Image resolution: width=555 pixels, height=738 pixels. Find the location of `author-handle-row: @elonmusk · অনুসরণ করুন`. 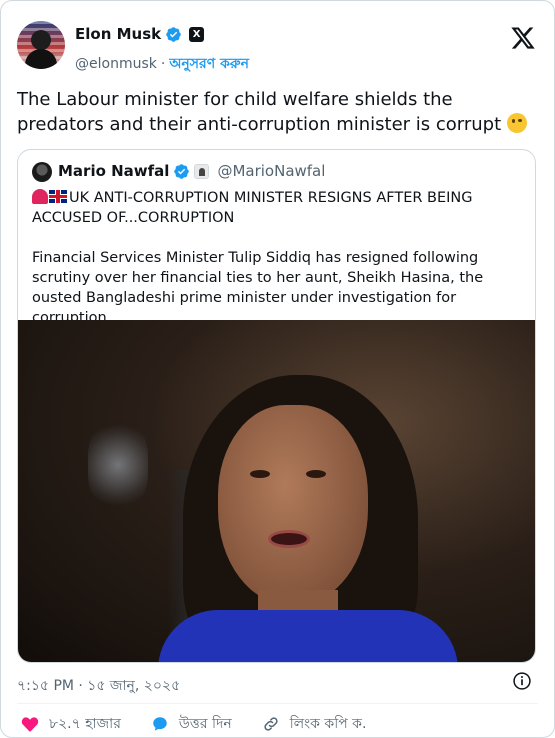

author-handle-row: @elonmusk · অনুসরণ করুন is located at coordinates (162, 64).